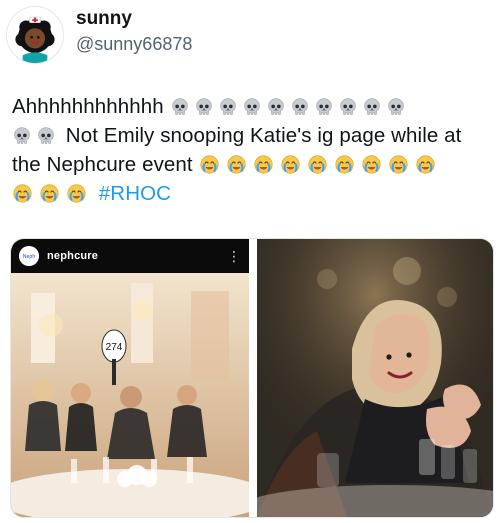 Image resolution: width=501 pixels, height=523 pixels. I want to click on instagram-post-header: Neph nephcure ⋮, so click(130, 256).